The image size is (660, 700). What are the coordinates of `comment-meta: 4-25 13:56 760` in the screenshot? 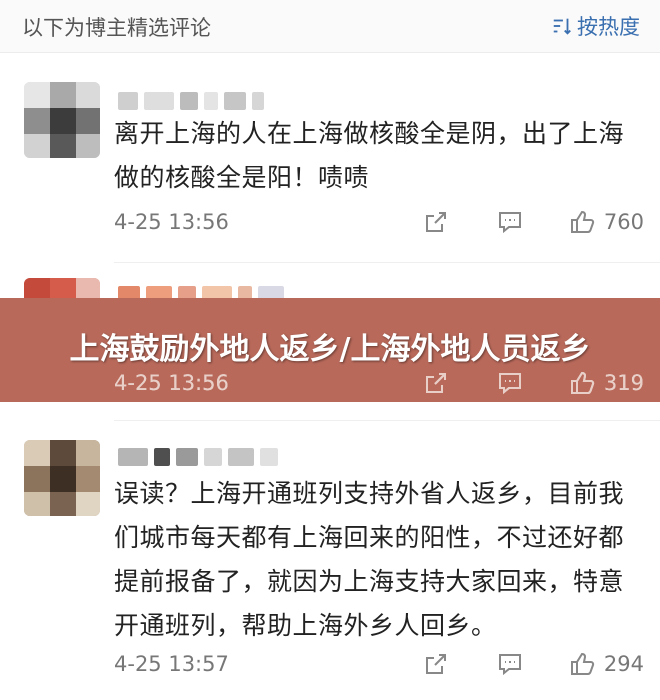 It's located at (379, 222).